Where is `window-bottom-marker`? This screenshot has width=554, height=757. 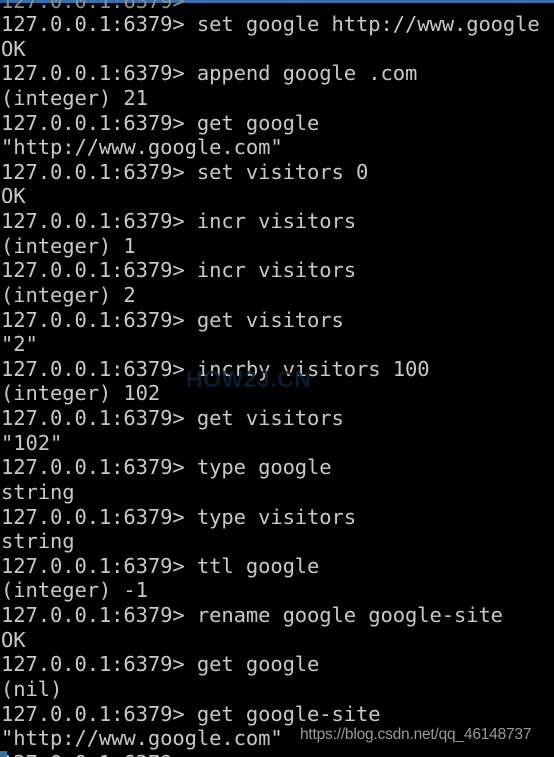
window-bottom-marker is located at coordinates (3, 754).